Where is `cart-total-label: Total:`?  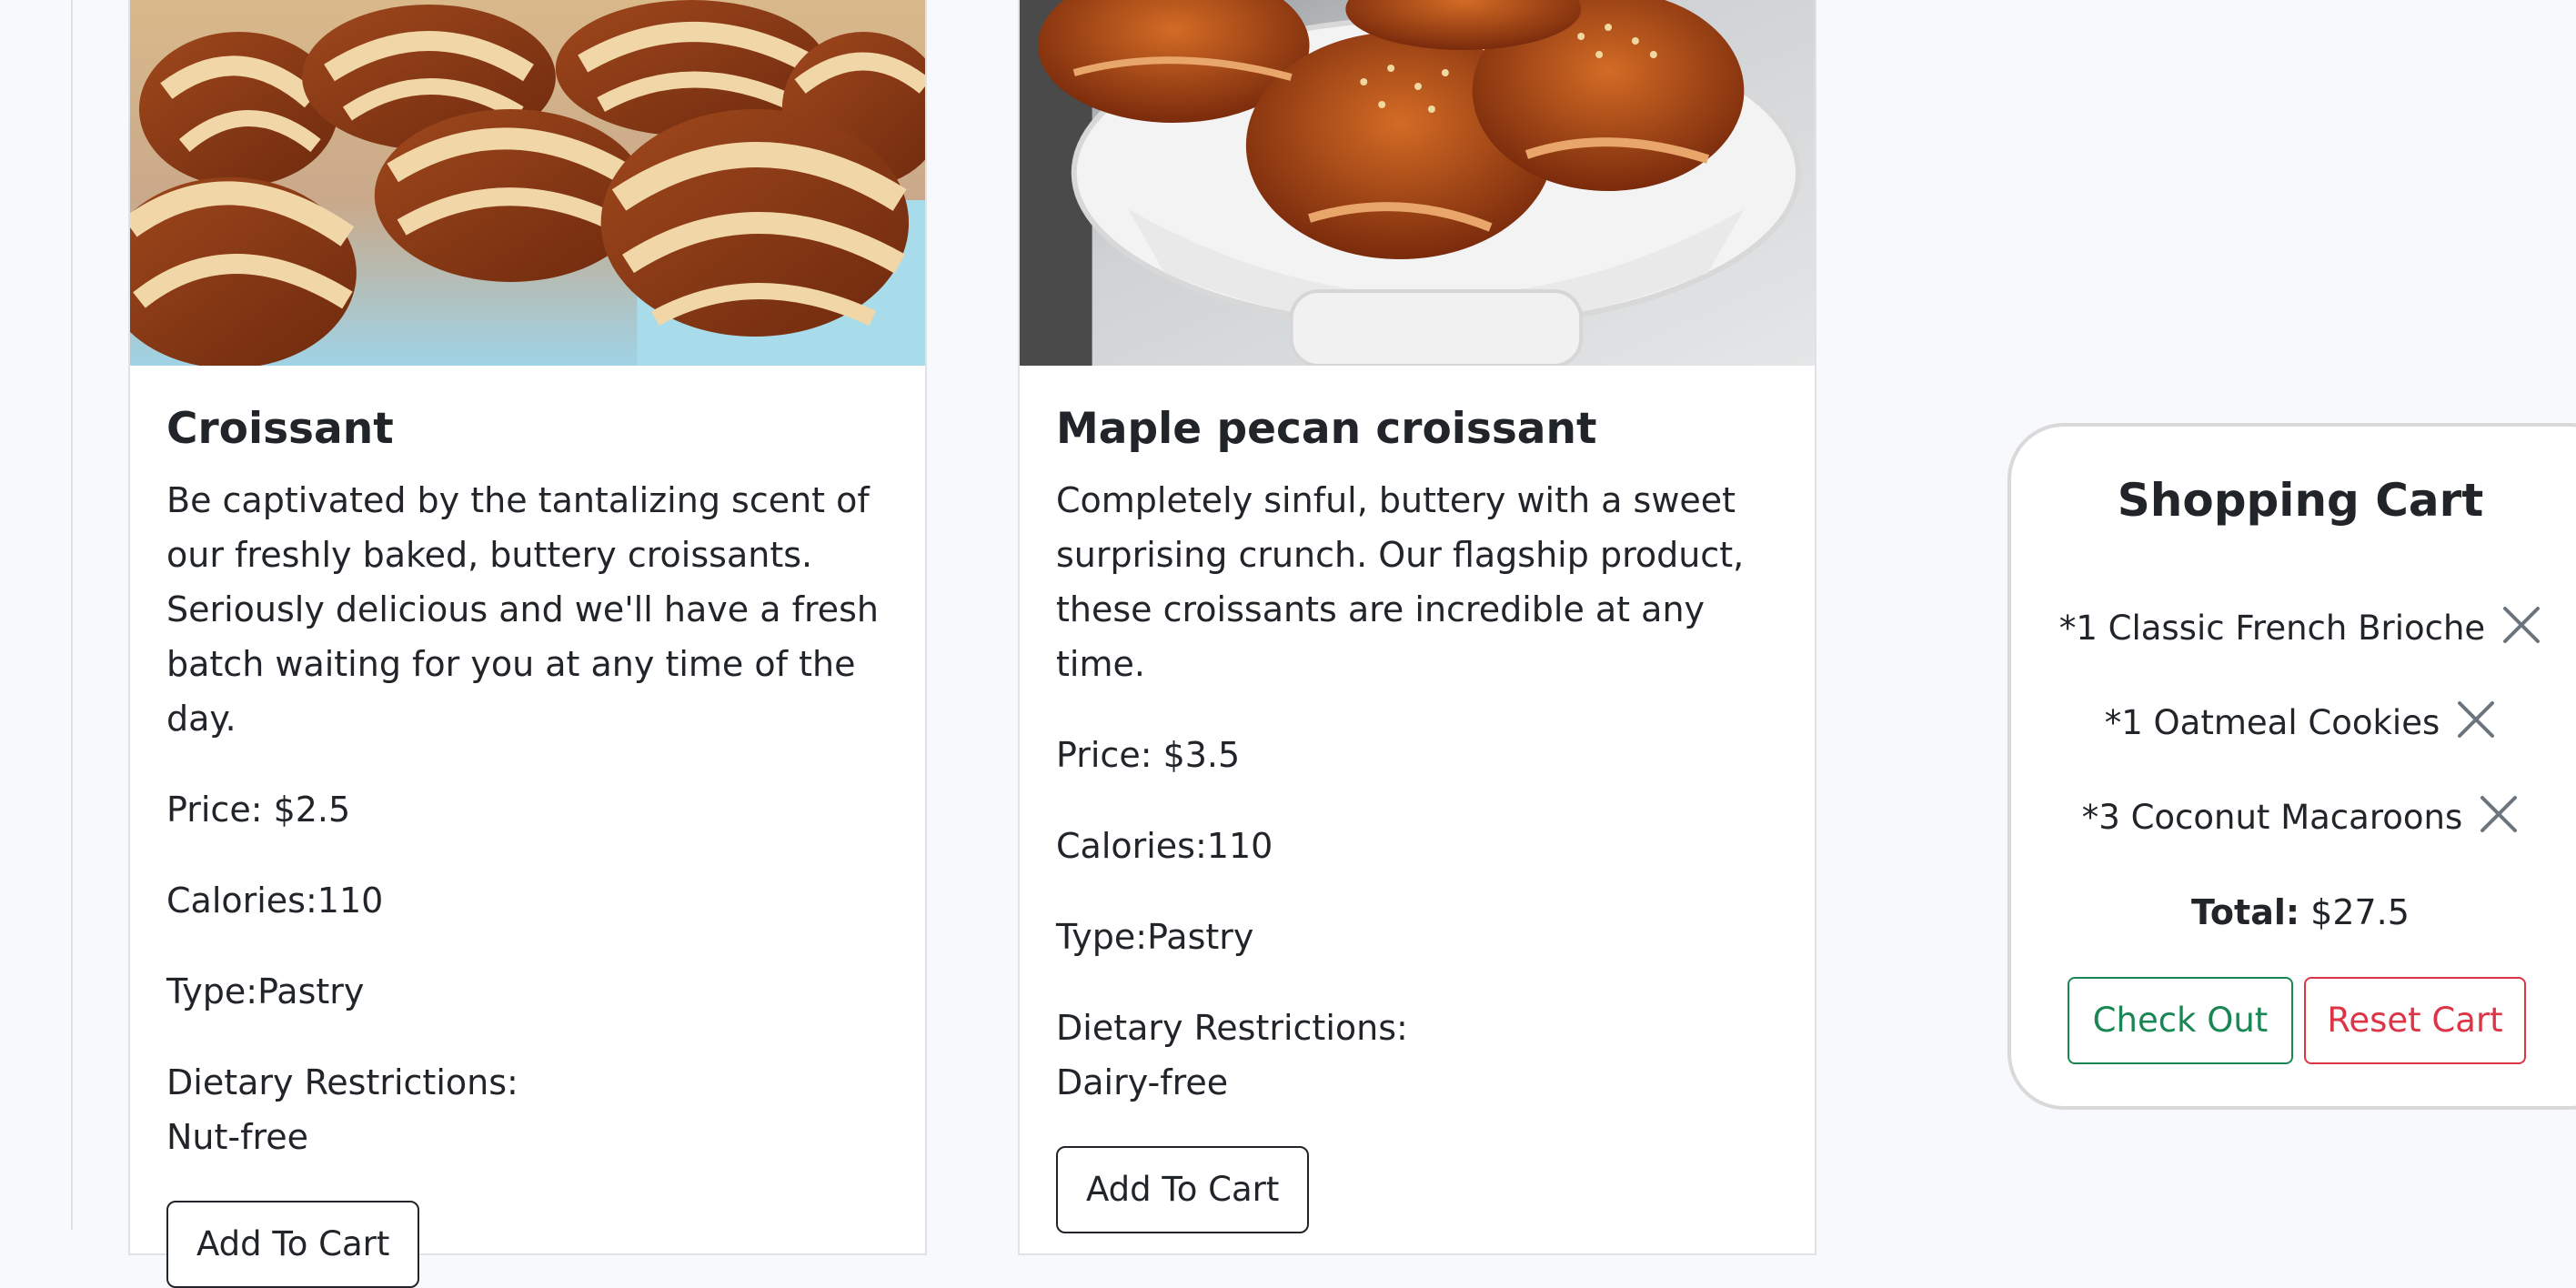 cart-total-label: Total: is located at coordinates (2245, 912).